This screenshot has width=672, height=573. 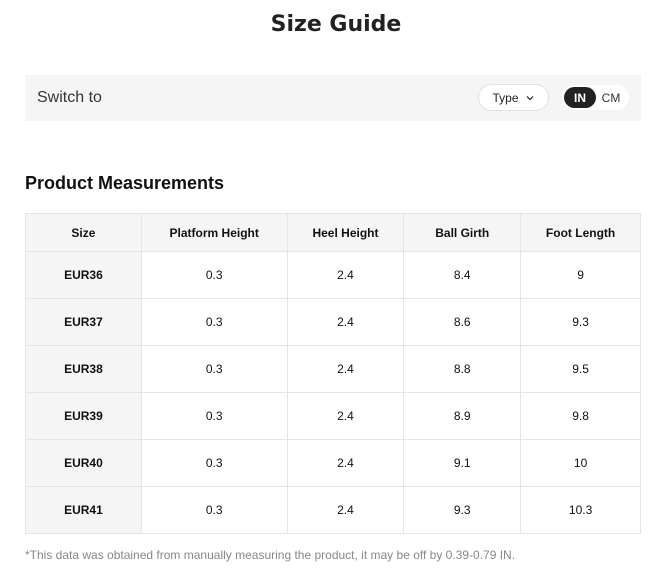 I want to click on unit-cm-button: CM, so click(x=611, y=97).